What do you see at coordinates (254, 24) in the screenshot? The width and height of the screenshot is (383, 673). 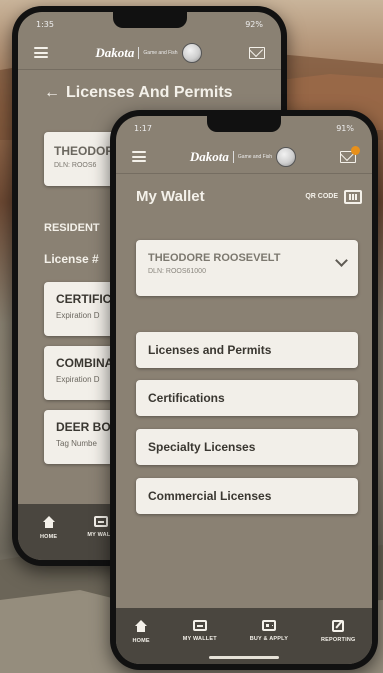 I see `battery-level: 92%` at bounding box center [254, 24].